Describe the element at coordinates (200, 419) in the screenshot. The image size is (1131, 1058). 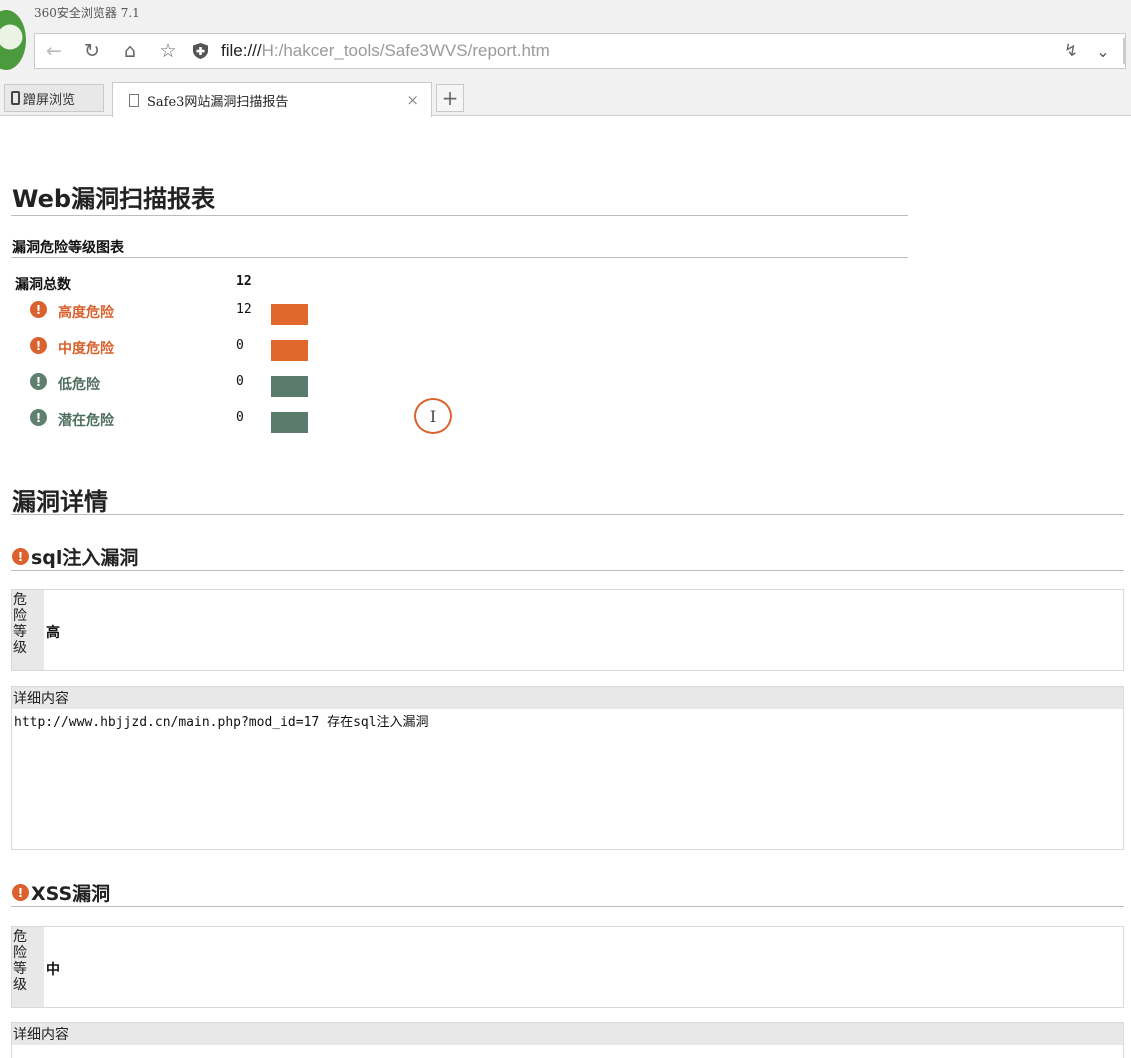
I see `stat-row-potential: ! 潜在危险 0` at that location.